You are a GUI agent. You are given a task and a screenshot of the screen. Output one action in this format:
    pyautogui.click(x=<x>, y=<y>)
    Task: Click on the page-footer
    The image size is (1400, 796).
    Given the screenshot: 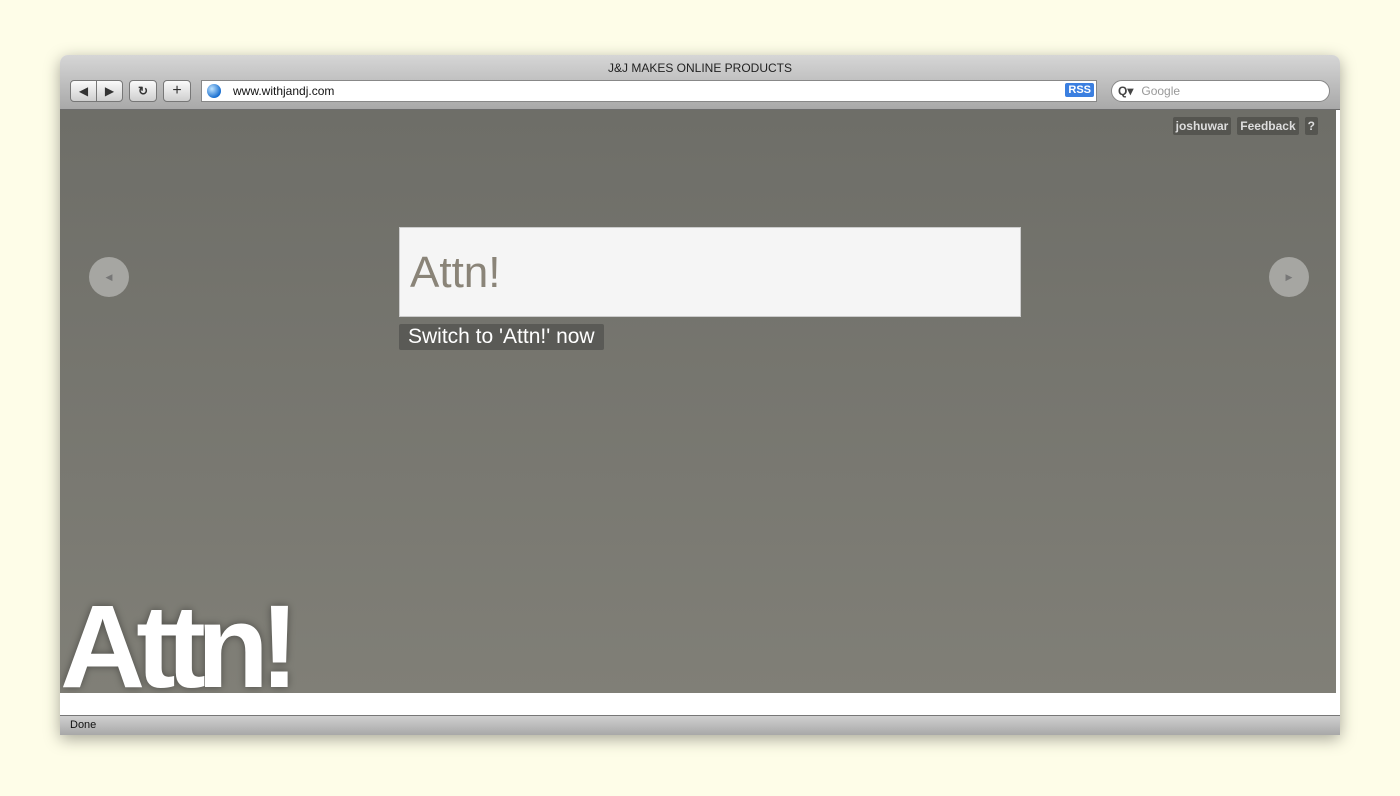 What is the action you would take?
    pyautogui.click(x=700, y=704)
    